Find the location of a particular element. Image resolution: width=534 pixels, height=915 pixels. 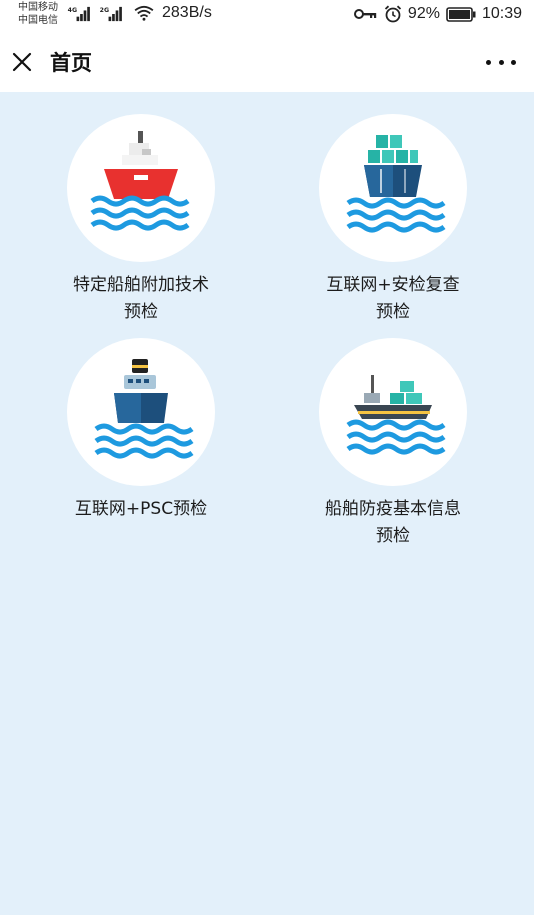

more-icon is located at coordinates (501, 62).